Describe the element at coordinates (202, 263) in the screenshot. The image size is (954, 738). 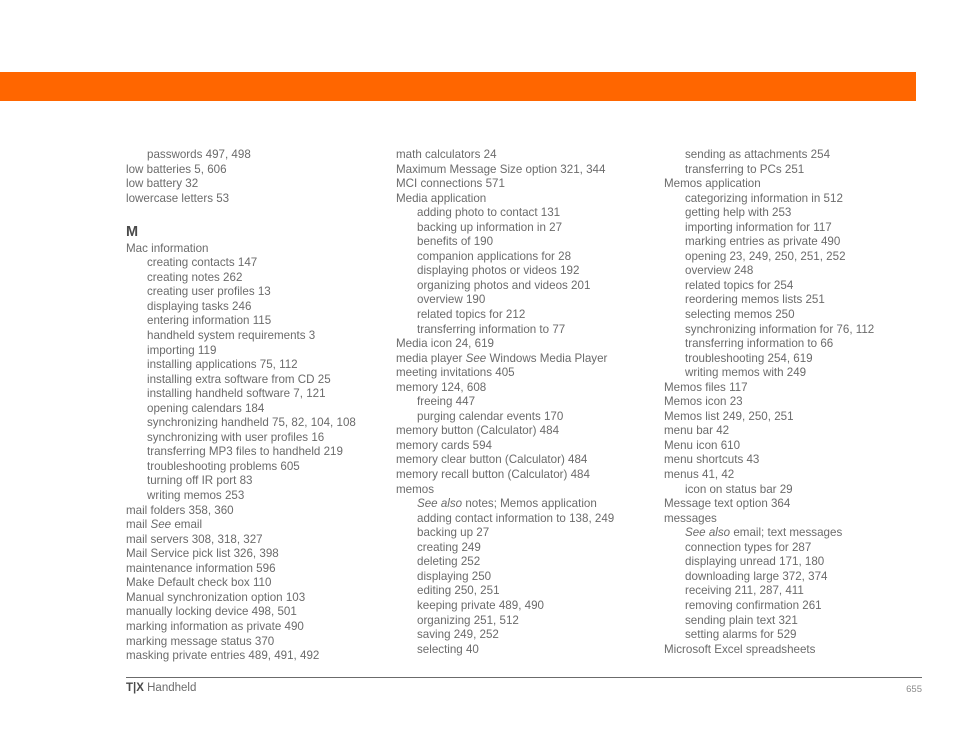
I see `index-subentry: creating contacts 147` at that location.